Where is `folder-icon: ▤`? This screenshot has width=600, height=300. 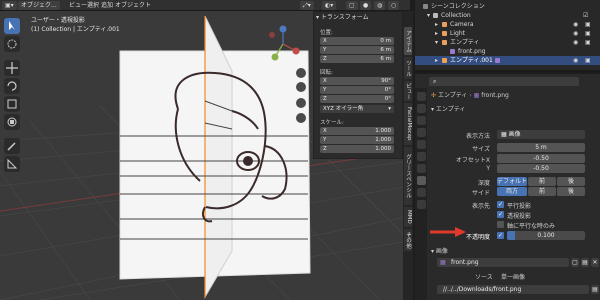
folder-icon: ▤ is located at coordinates (595, 289).